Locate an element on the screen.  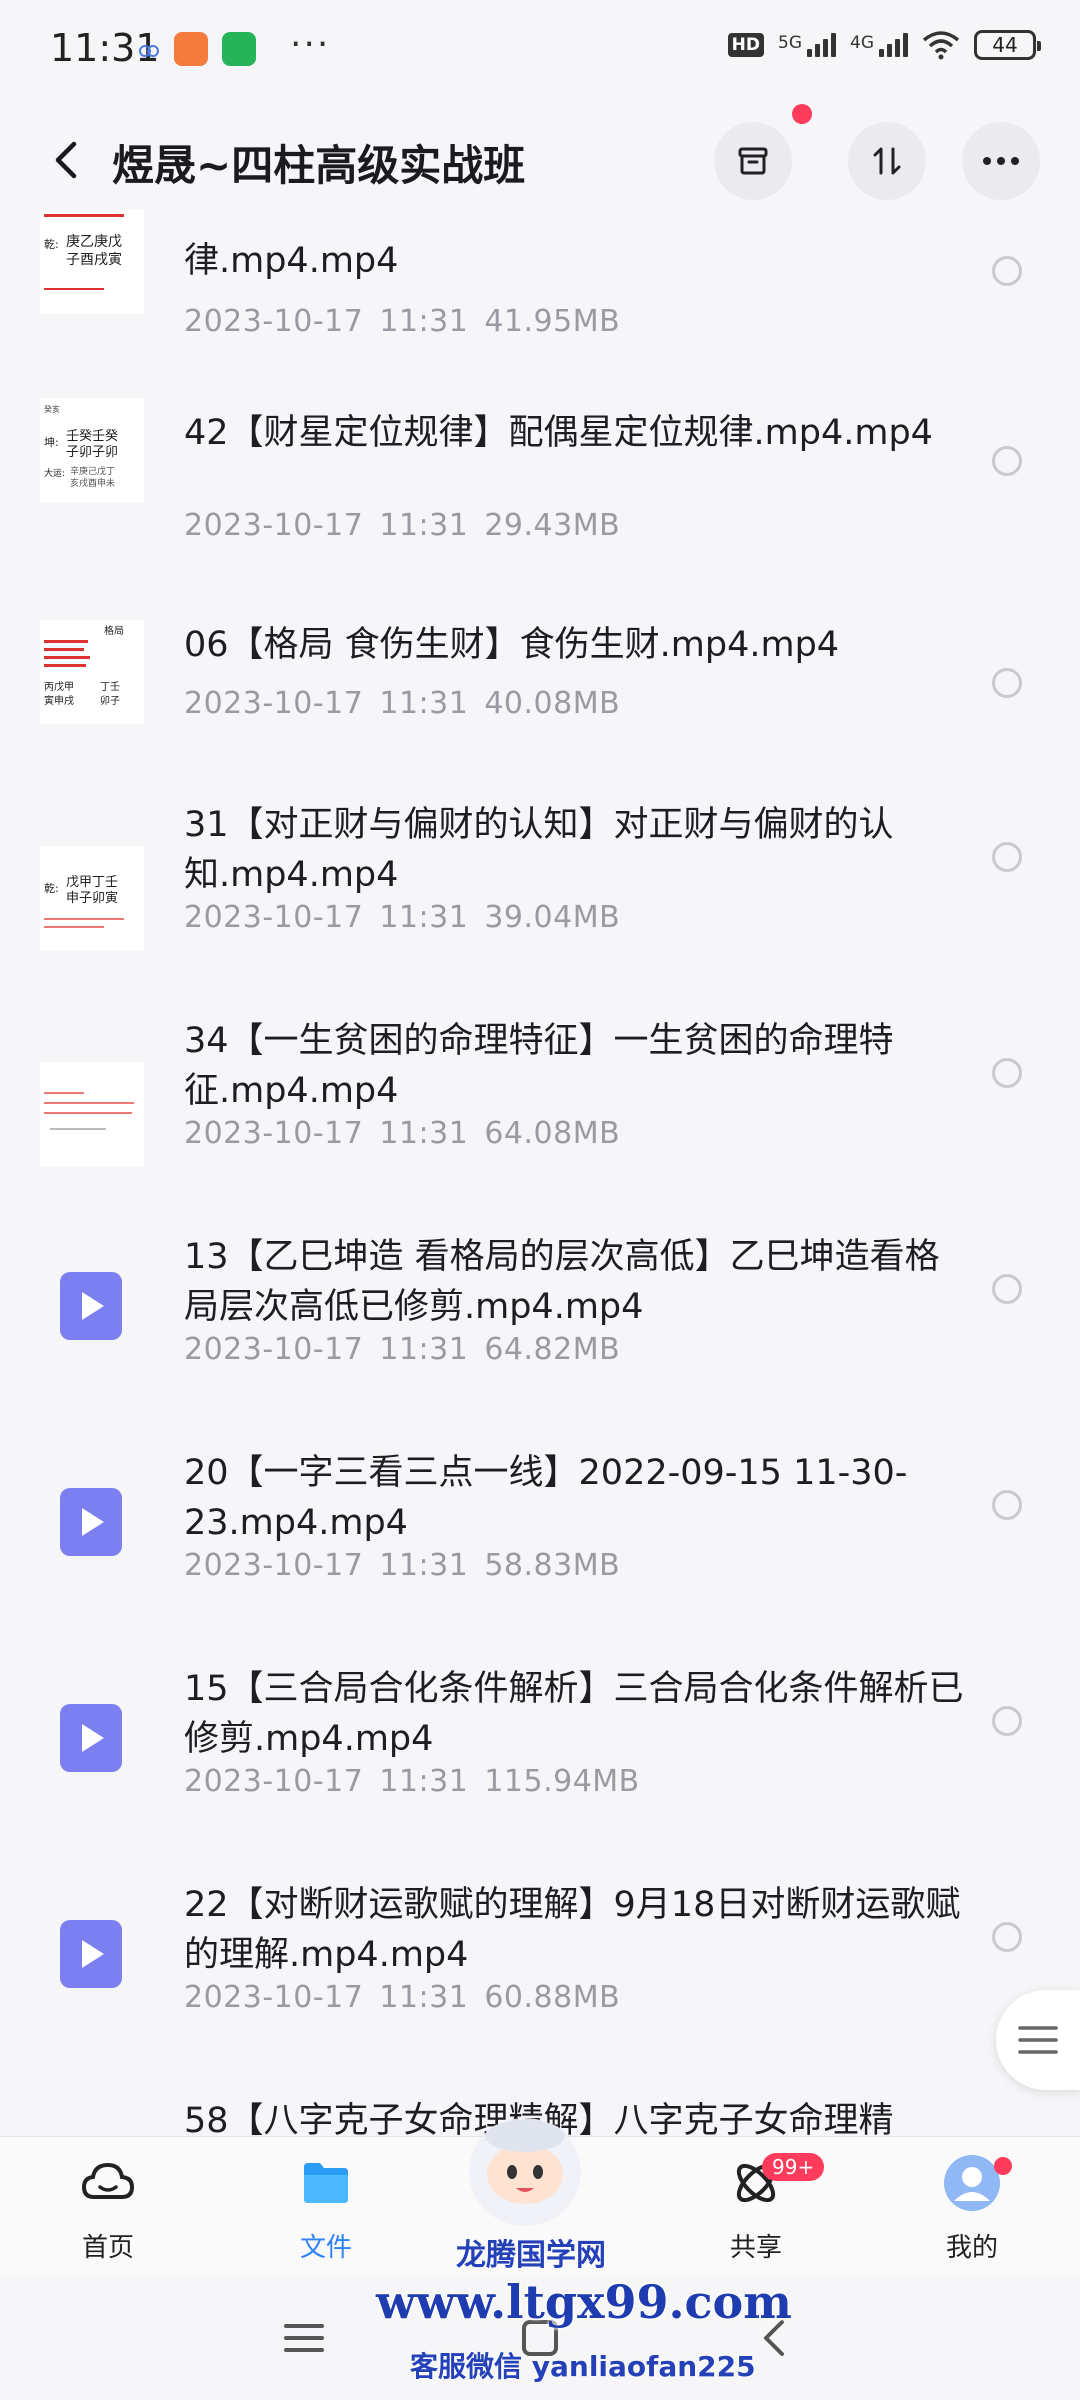
phone-app-icon is located at coordinates (239, 49).